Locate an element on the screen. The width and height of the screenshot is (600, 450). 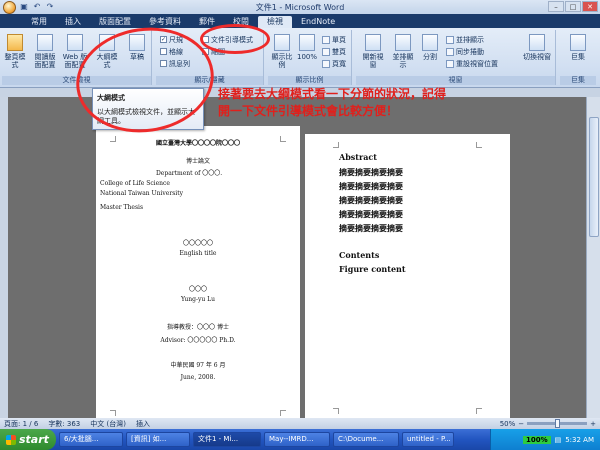
tab-references: 參考資料 is located at coordinates (165, 22).